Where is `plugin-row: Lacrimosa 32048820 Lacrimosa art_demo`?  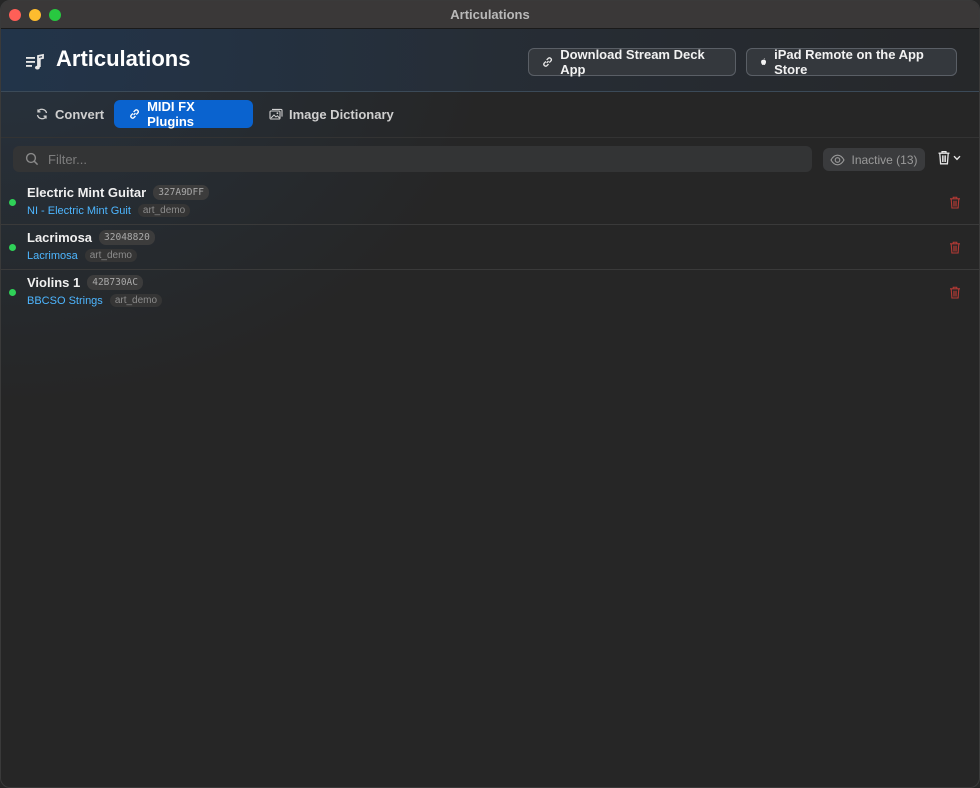
plugin-row: Lacrimosa 32048820 Lacrimosa art_demo is located at coordinates (490, 247).